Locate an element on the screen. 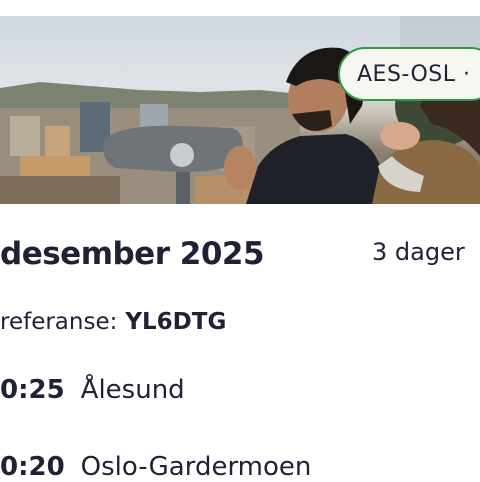  top-strip is located at coordinates (240, 8).